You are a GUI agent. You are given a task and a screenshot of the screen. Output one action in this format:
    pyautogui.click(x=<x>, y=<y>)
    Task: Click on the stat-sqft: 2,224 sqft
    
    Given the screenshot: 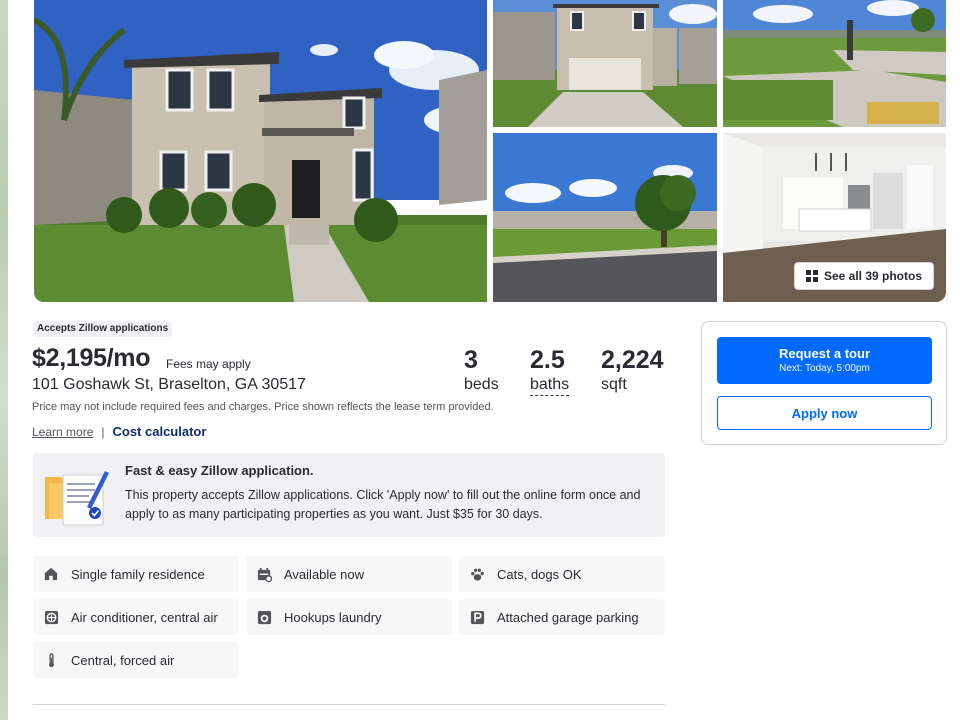 What is the action you would take?
    pyautogui.click(x=632, y=370)
    